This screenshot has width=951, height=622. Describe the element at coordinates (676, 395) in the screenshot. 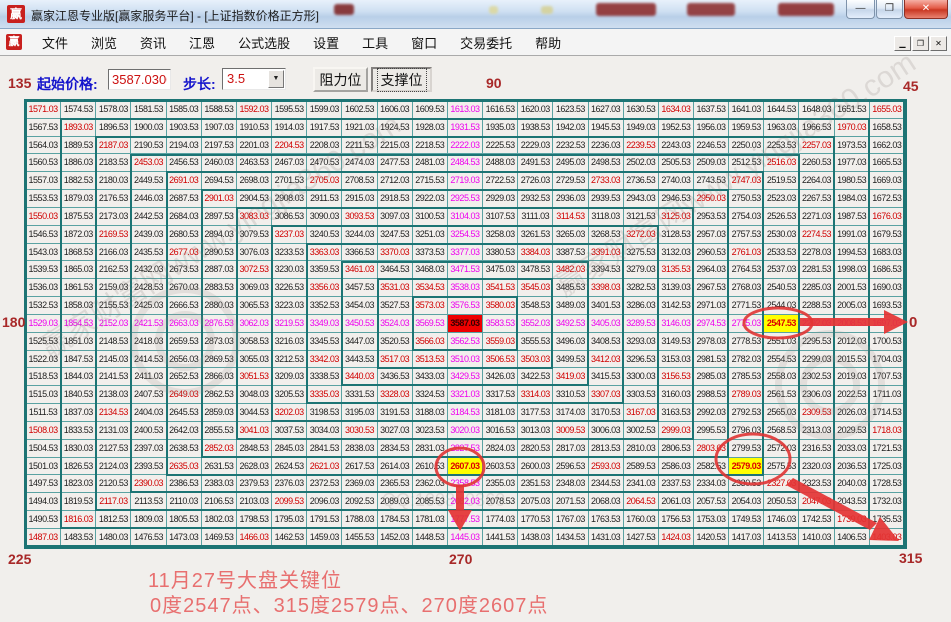

I see `grid-cell: 3160.03` at that location.